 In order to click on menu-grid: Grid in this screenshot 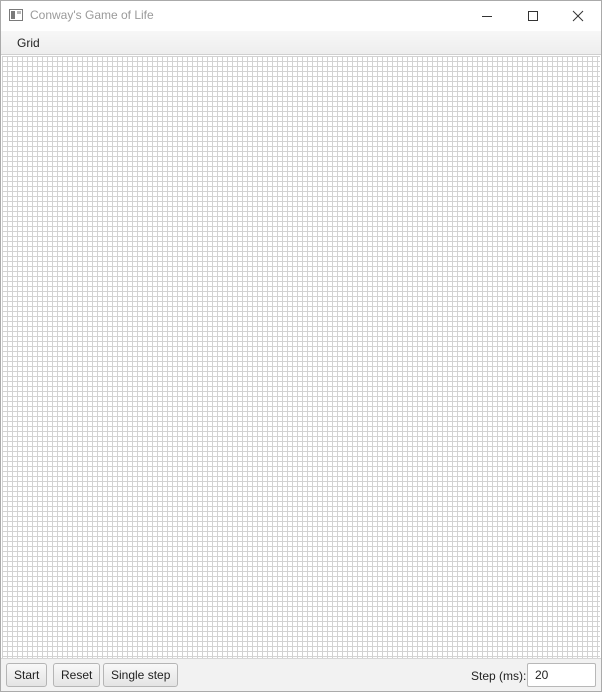, I will do `click(28, 43)`.